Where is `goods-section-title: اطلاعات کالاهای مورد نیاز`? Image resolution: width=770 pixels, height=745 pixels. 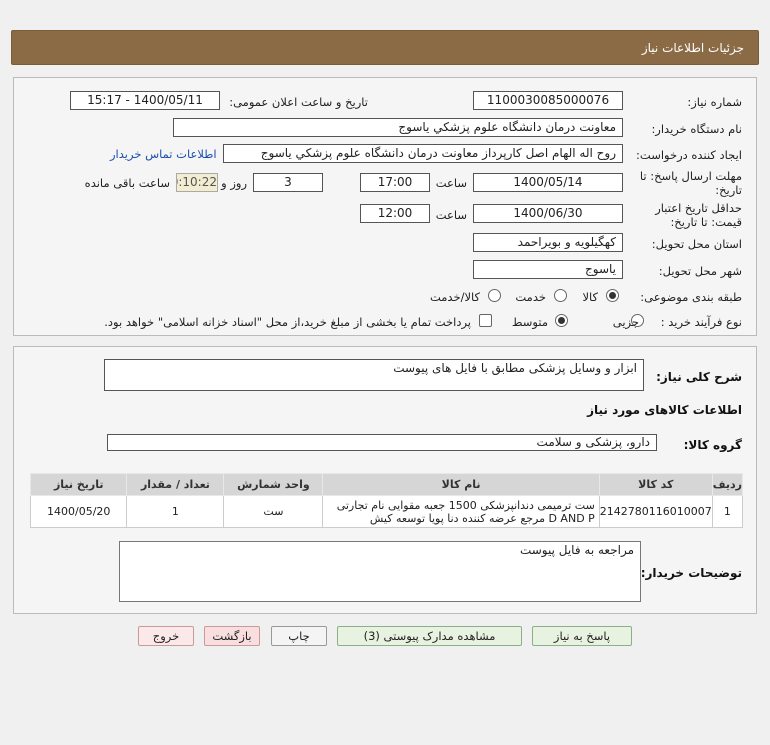
goods-section-title: اطلاعات کالاهای مورد نیاز is located at coordinates (664, 410).